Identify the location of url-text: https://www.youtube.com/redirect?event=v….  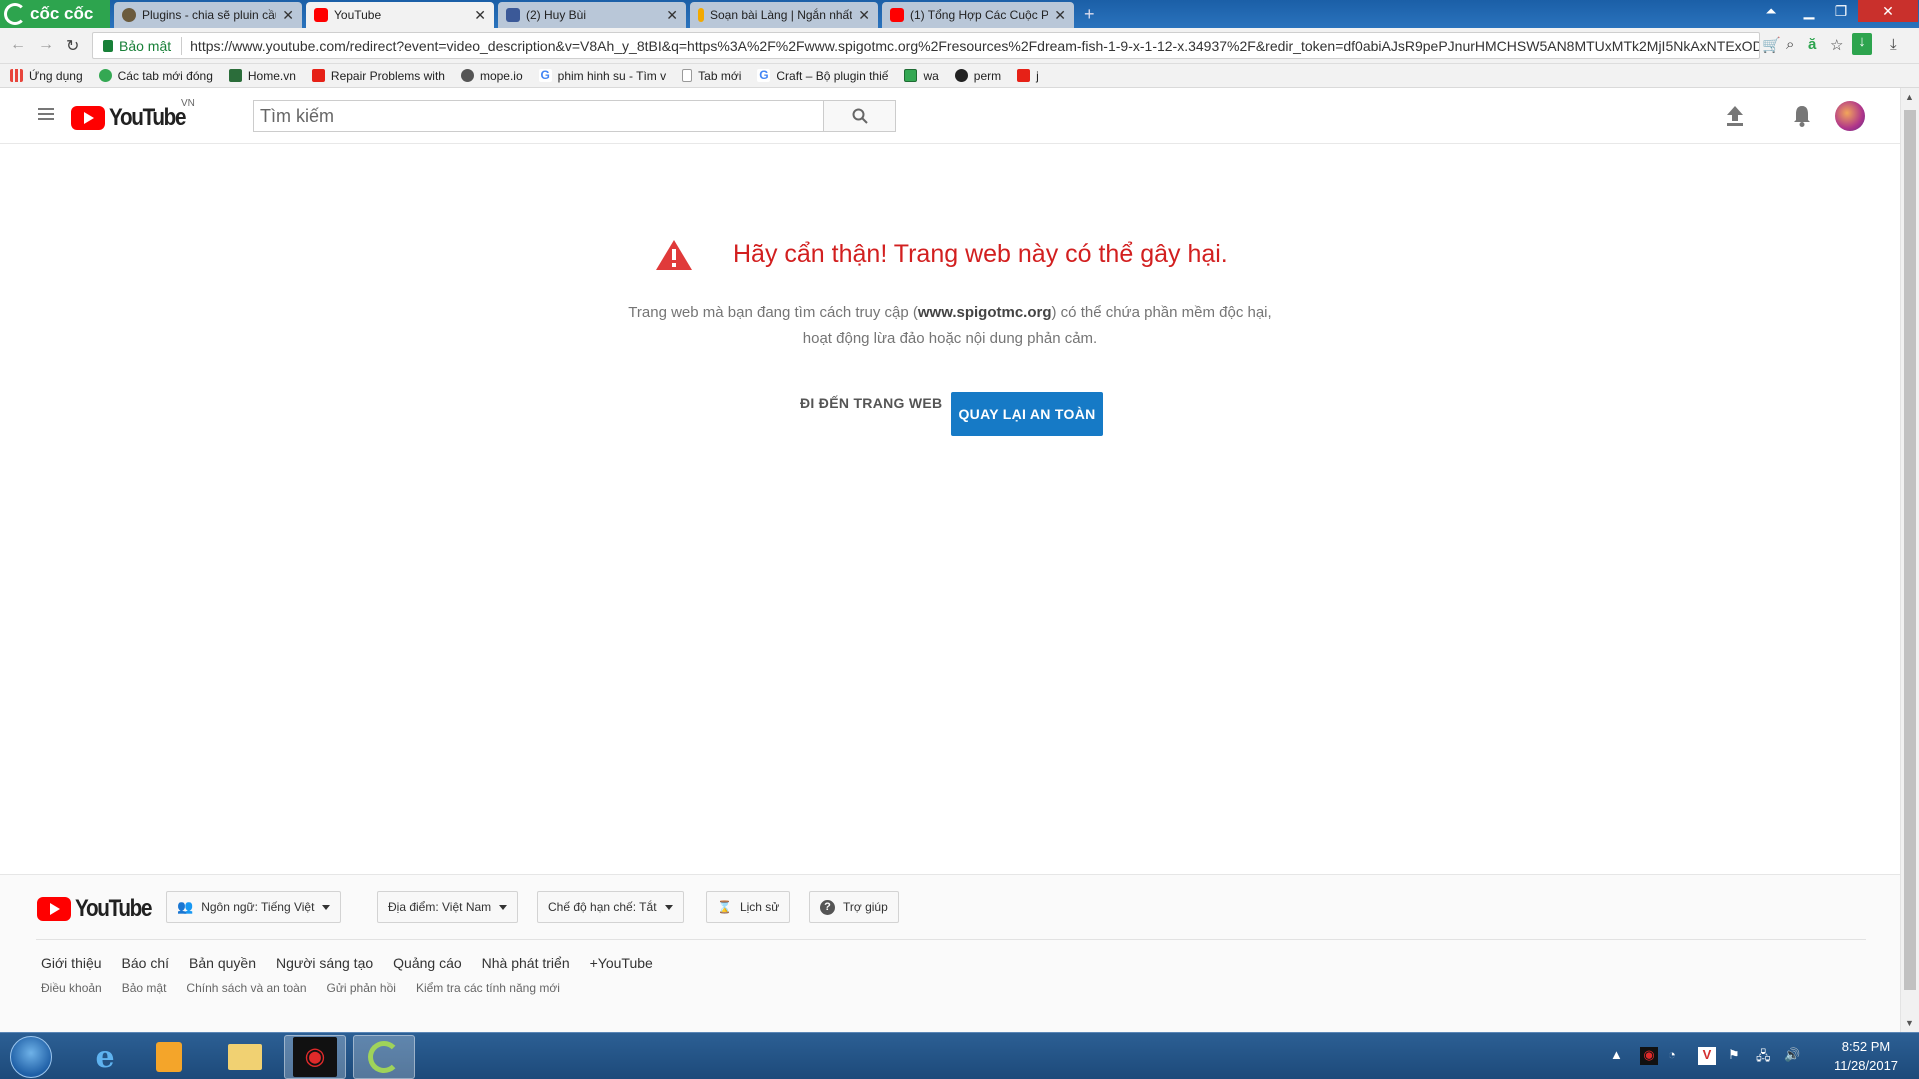
(974, 46).